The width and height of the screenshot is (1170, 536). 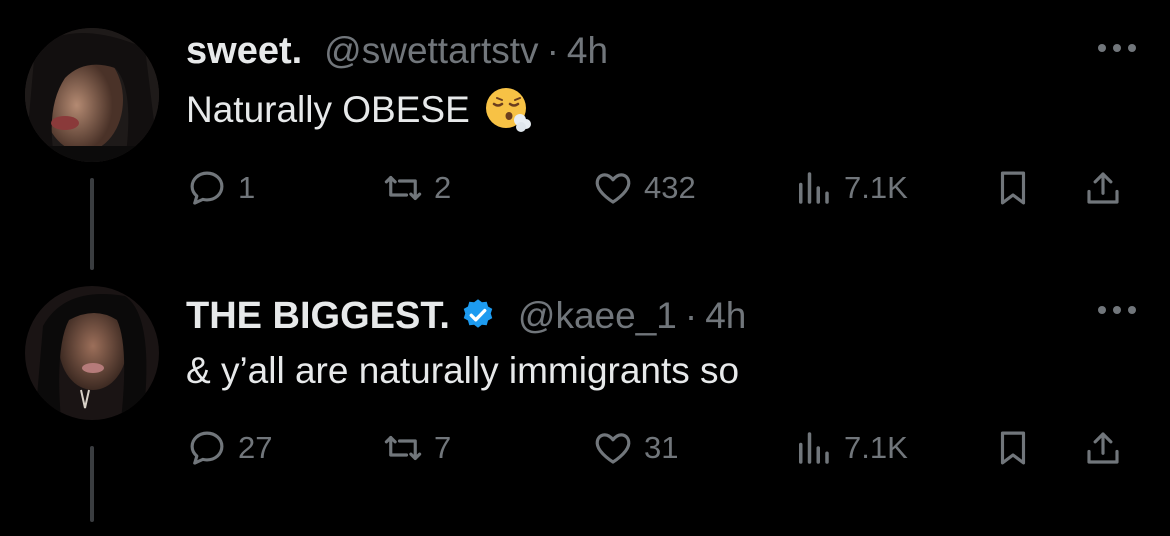 I want to click on tweet-text-row: & y’all are naturally immigrants so, so click(x=462, y=371).